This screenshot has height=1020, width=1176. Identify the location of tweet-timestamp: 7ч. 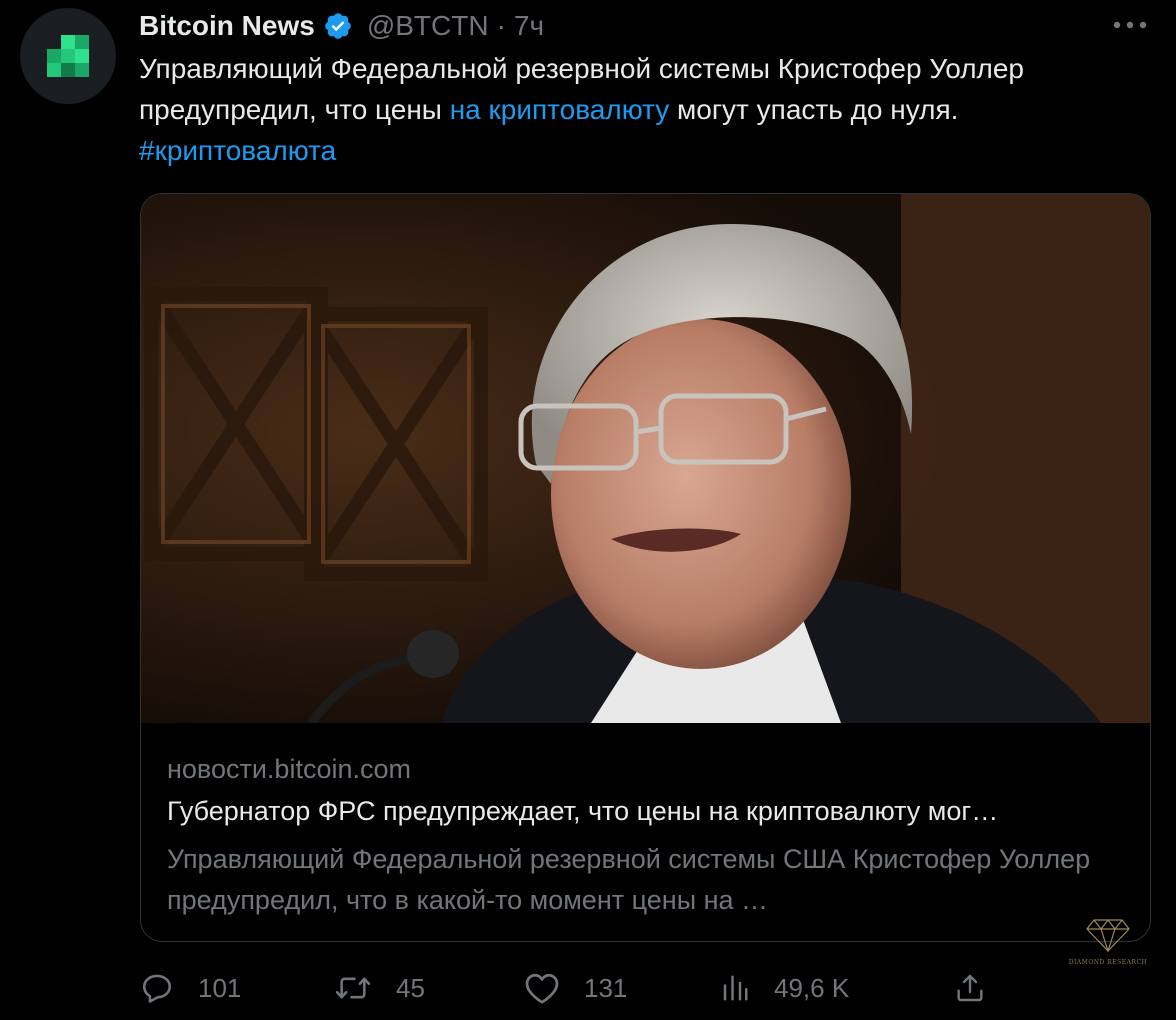
(529, 26).